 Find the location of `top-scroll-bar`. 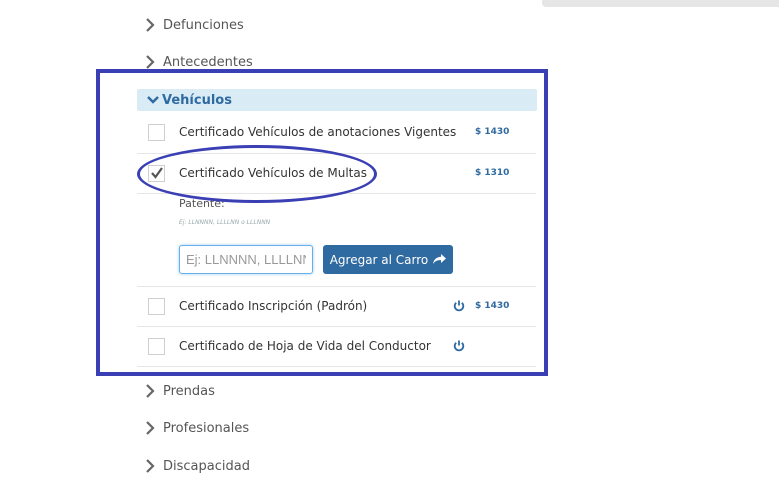

top-scroll-bar is located at coordinates (660, 3).